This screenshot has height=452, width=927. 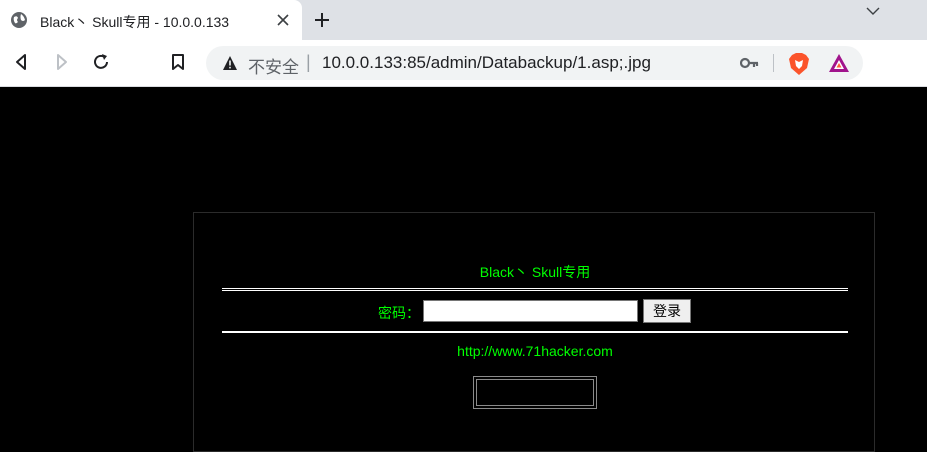 I want to click on empty-frame-inner, so click(x=535, y=392).